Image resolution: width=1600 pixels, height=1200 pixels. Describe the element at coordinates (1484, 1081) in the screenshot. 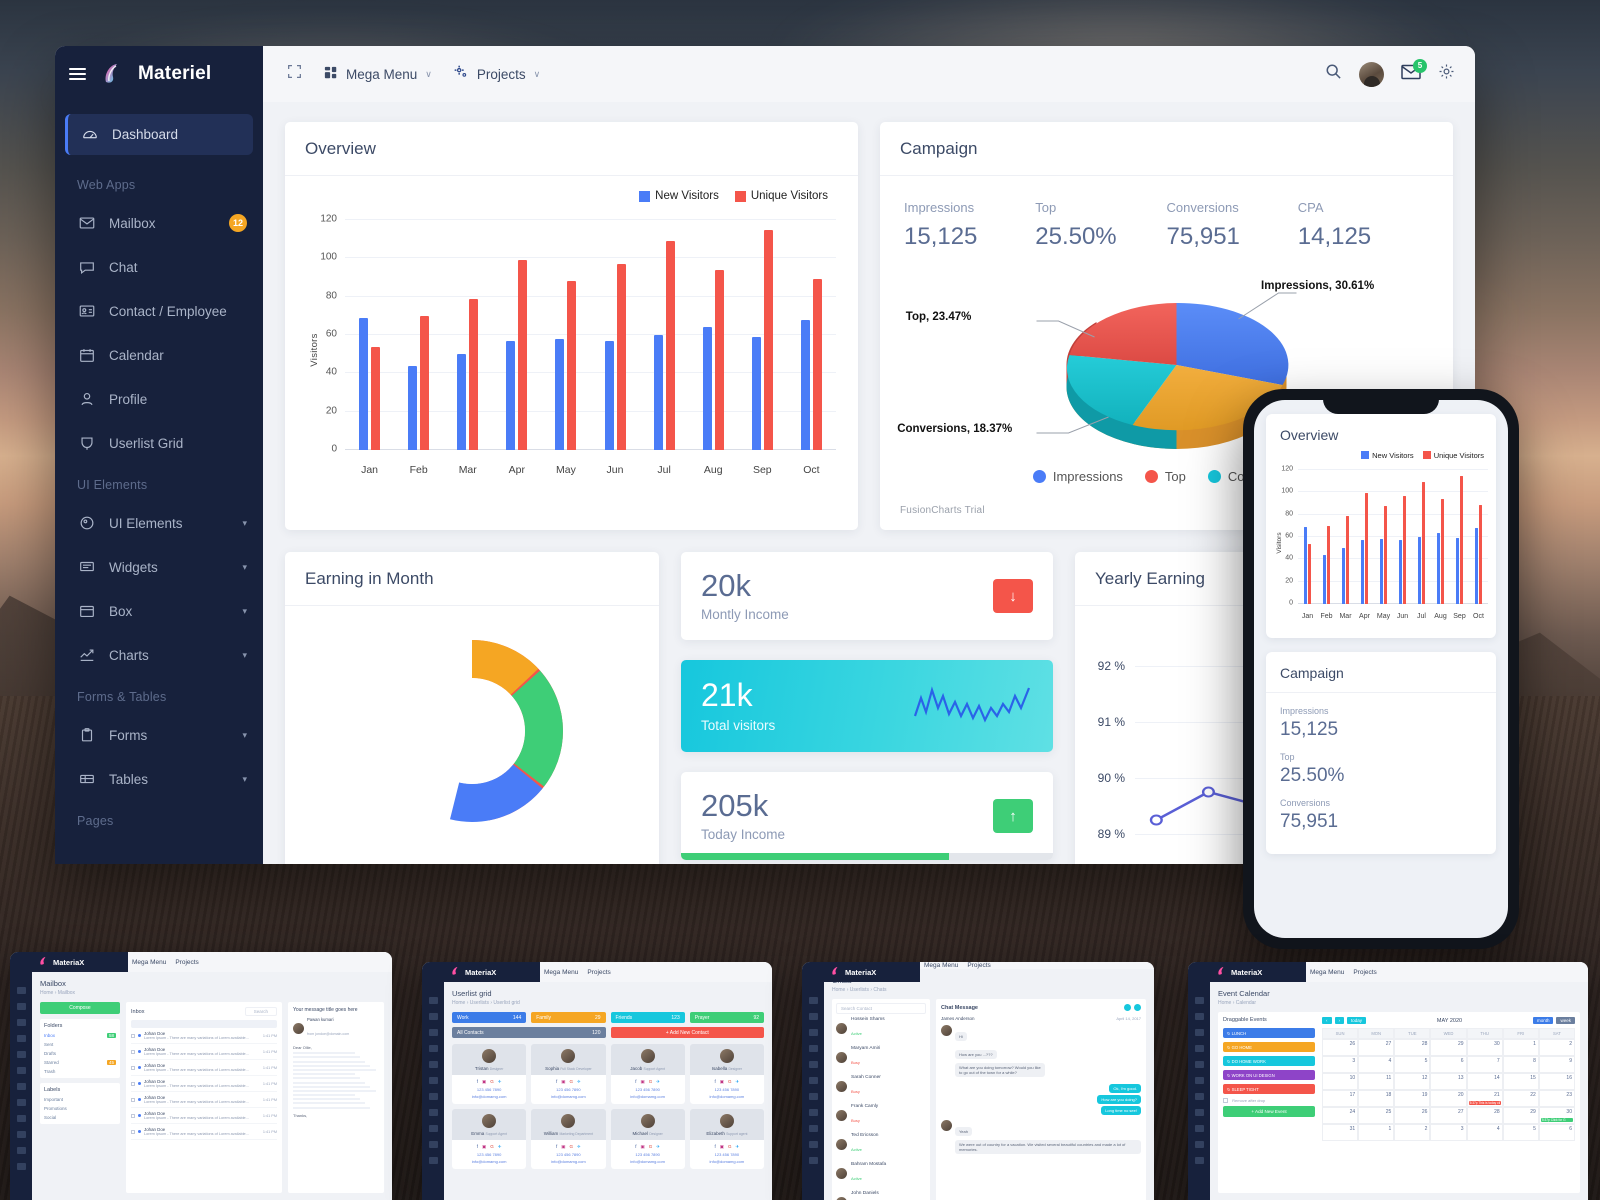

I see `calendar-day-cell: 14` at that location.